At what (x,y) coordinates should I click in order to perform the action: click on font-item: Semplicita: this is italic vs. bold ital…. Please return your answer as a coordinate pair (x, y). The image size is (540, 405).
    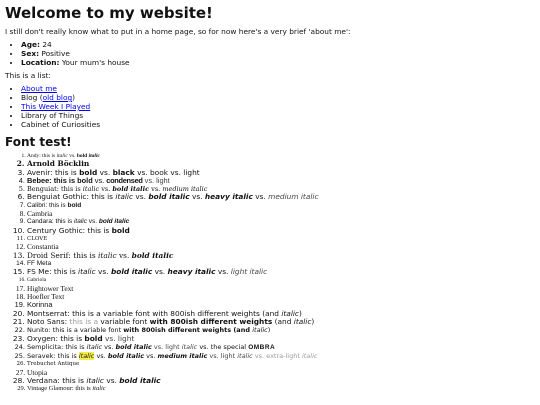
    Looking at the image, I should click on (283, 347).